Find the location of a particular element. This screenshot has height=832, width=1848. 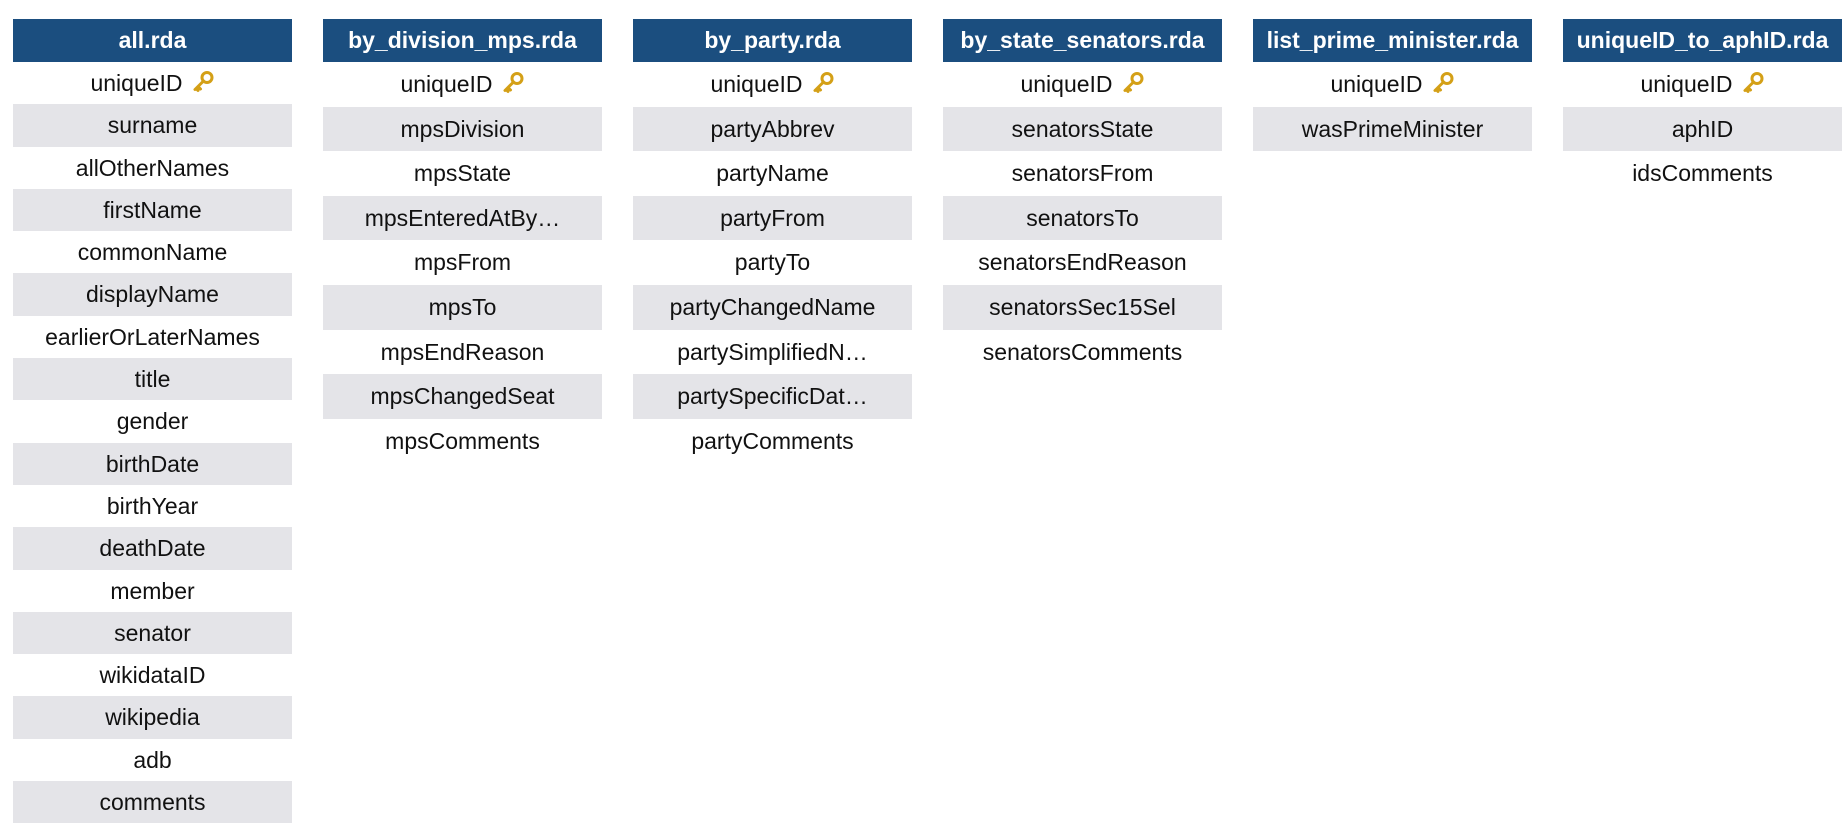

field-row: partyChangedName is located at coordinates (772, 307).